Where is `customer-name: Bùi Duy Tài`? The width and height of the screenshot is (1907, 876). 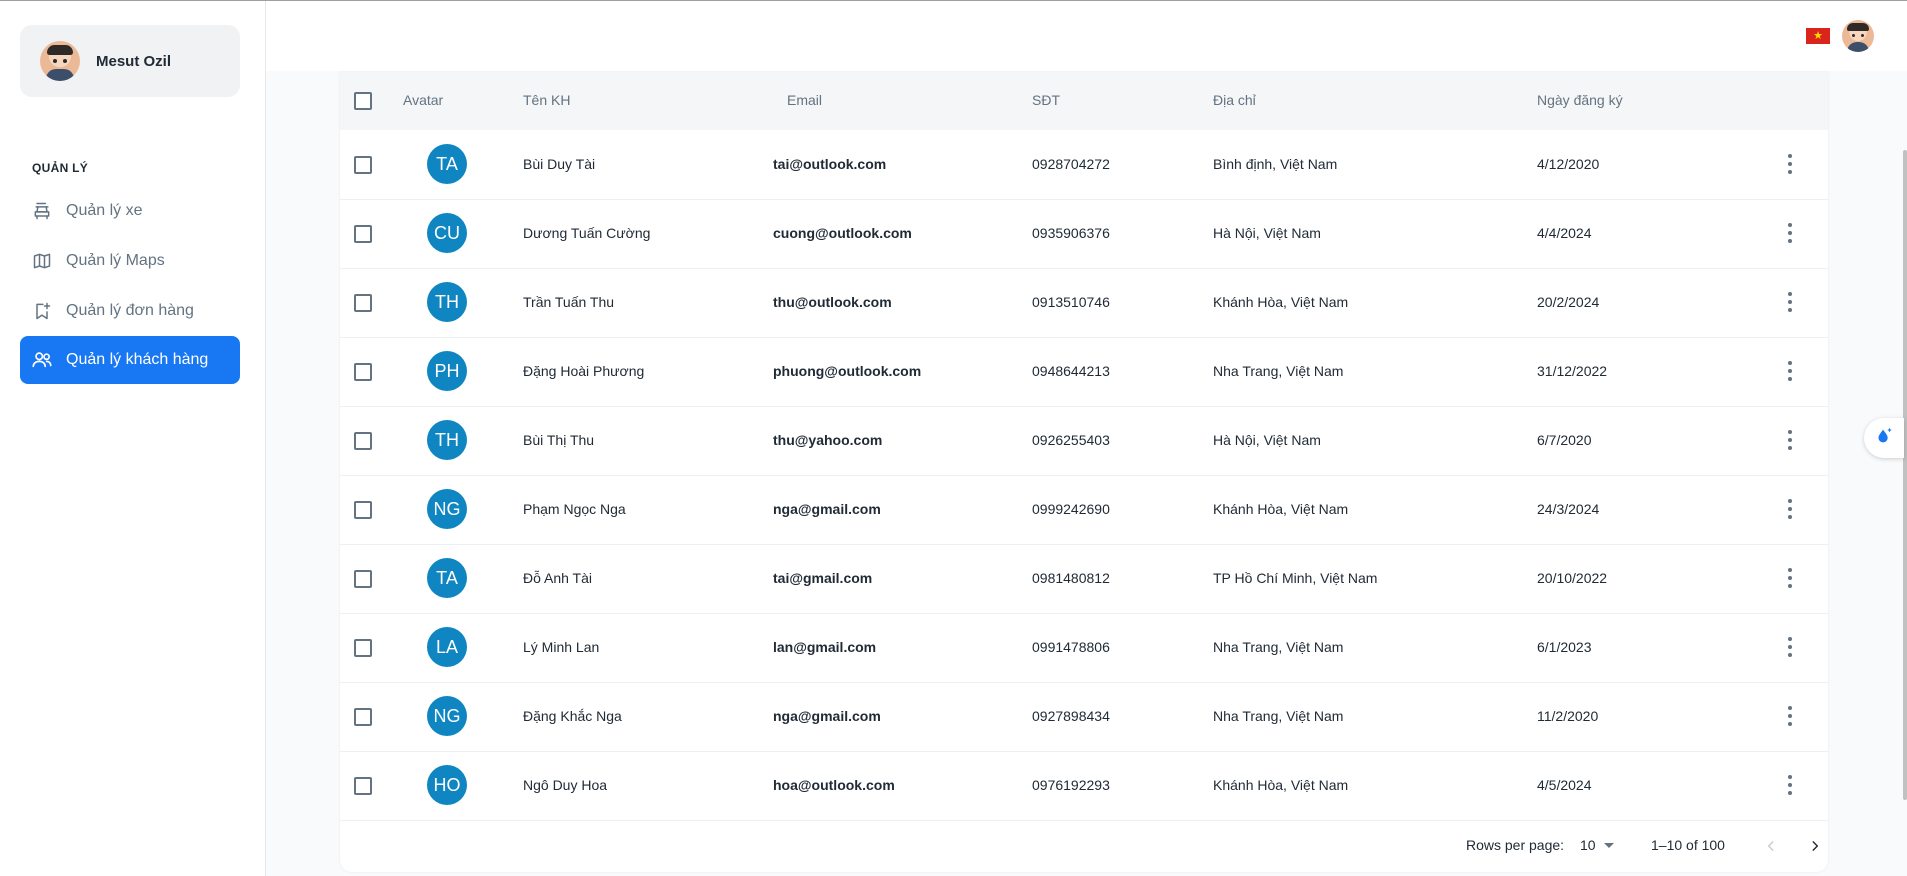
customer-name: Bùi Duy Tài is located at coordinates (559, 164).